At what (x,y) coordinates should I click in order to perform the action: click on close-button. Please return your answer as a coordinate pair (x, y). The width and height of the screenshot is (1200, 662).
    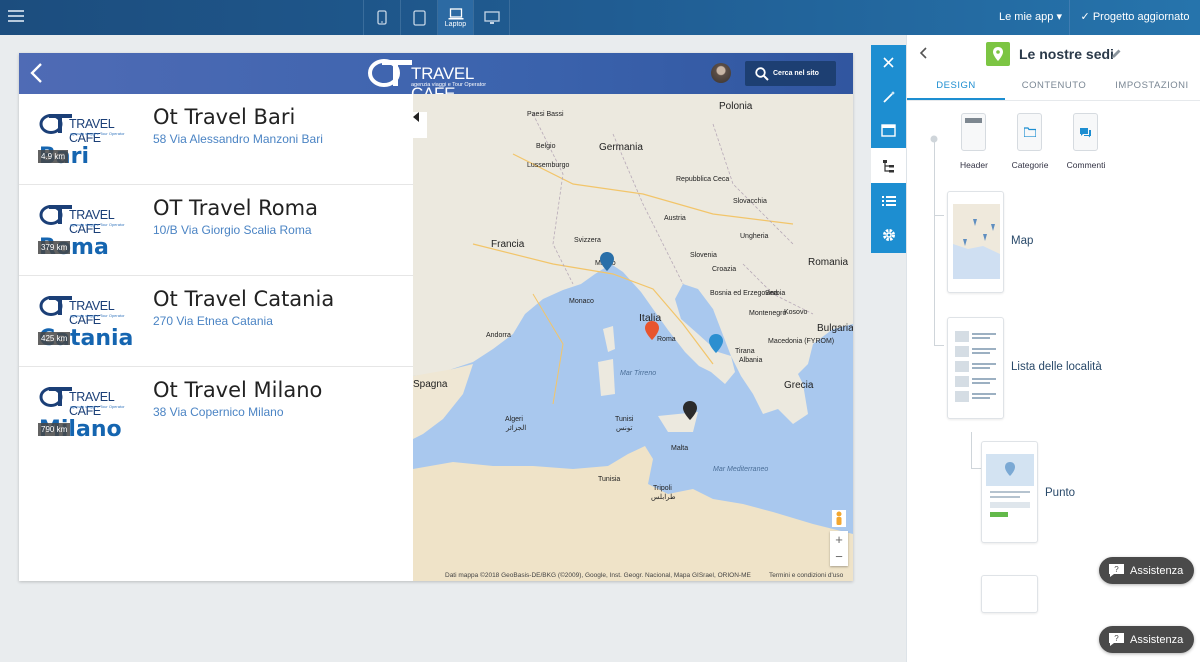
    Looking at the image, I should click on (888, 62).